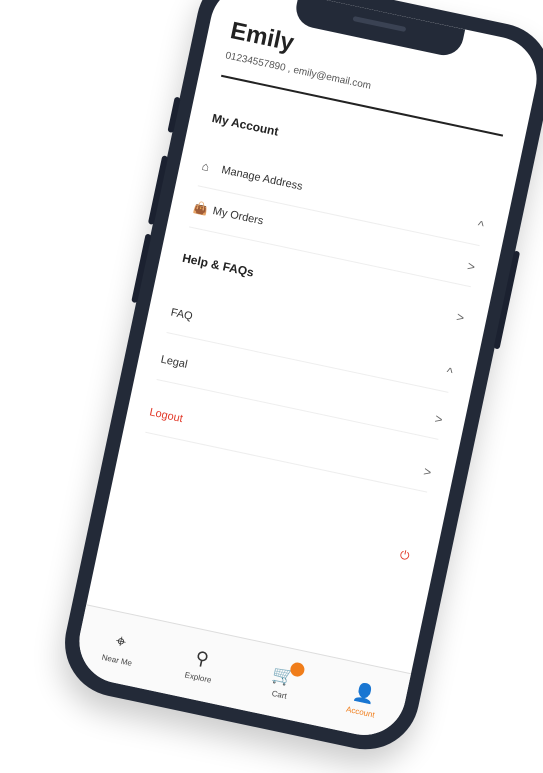  What do you see at coordinates (158, 190) in the screenshot?
I see `volume-up-button` at bounding box center [158, 190].